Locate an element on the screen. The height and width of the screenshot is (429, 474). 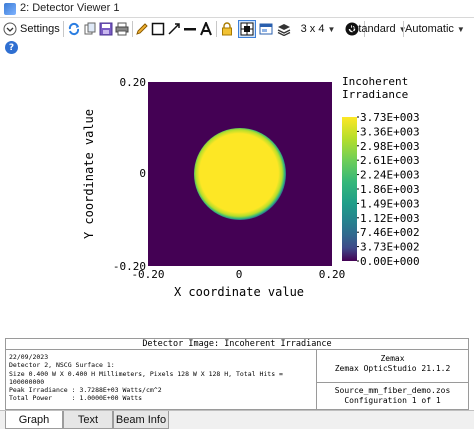
line-button is located at coordinates (190, 29).